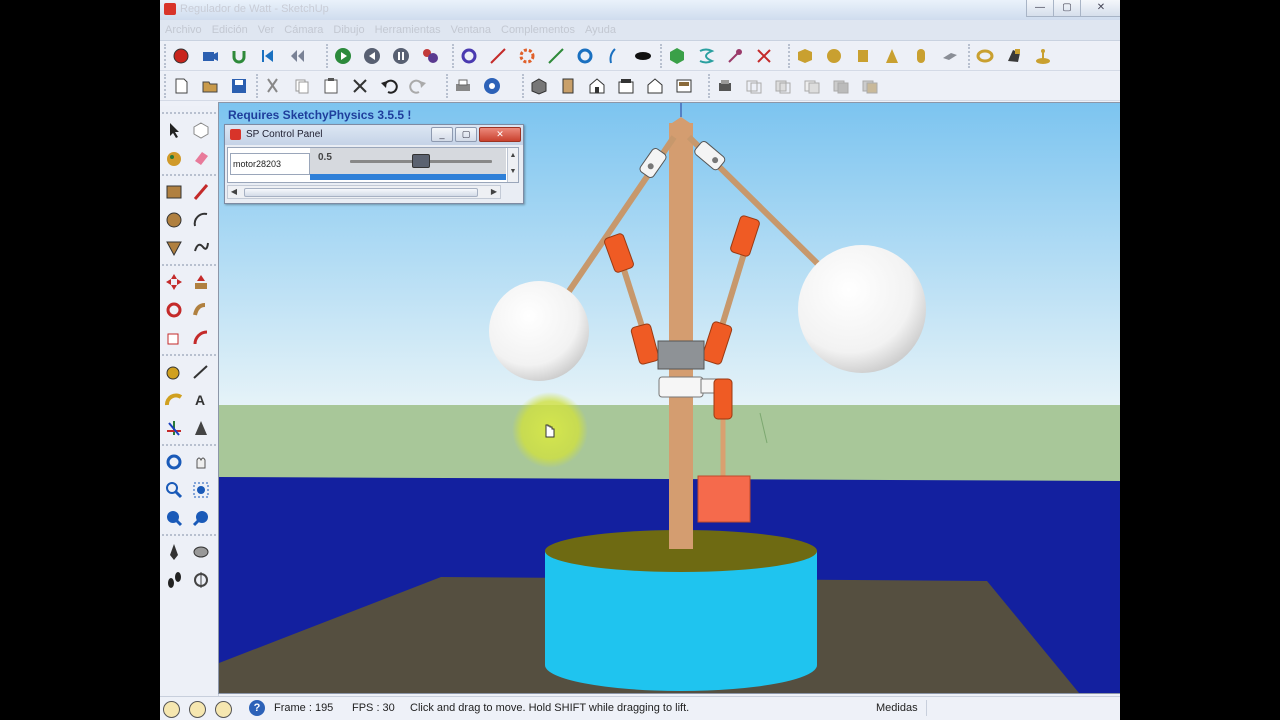  Describe the element at coordinates (270, 164) in the screenshot. I see `motor-name-field: motor28203` at that location.